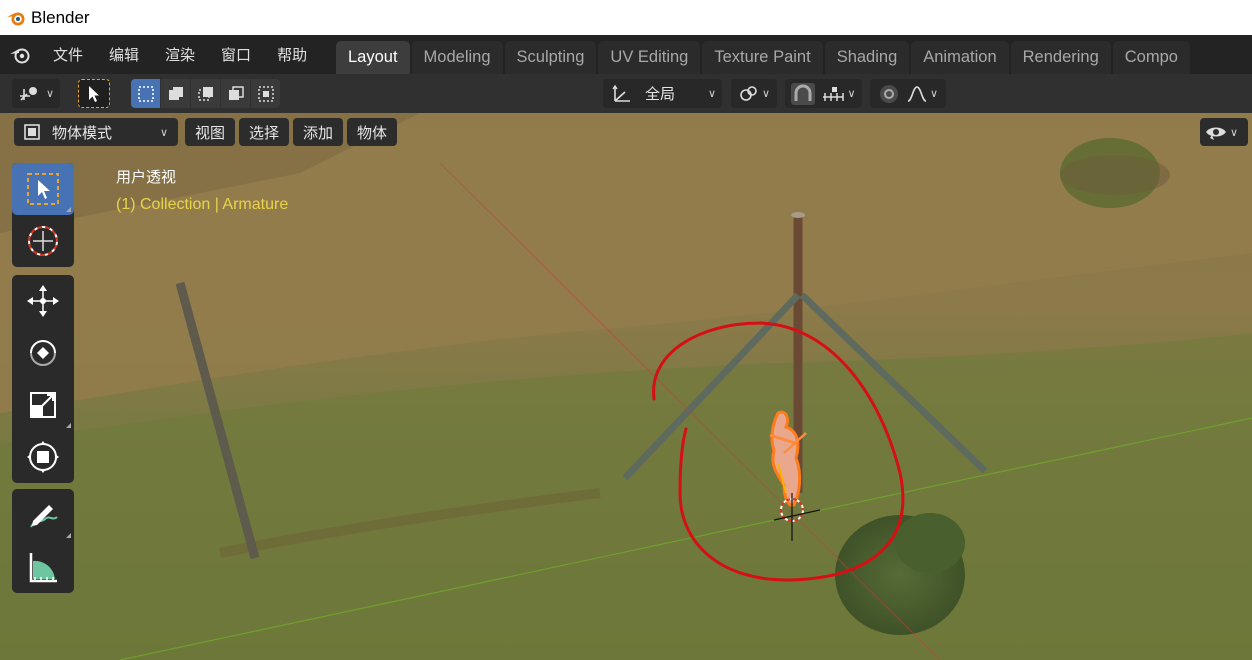 The image size is (1252, 660). I want to click on annotate-icon, so click(44, 516).